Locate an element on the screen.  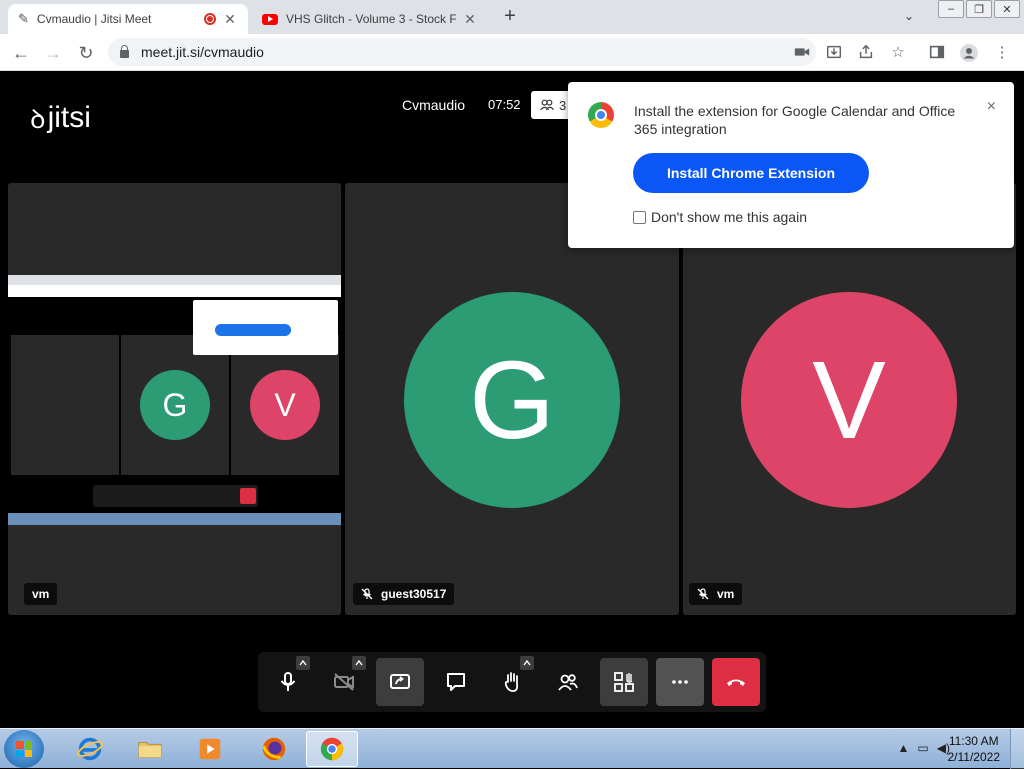
jitsi-logo: ꝺ jitsi is located at coordinates (60, 118).